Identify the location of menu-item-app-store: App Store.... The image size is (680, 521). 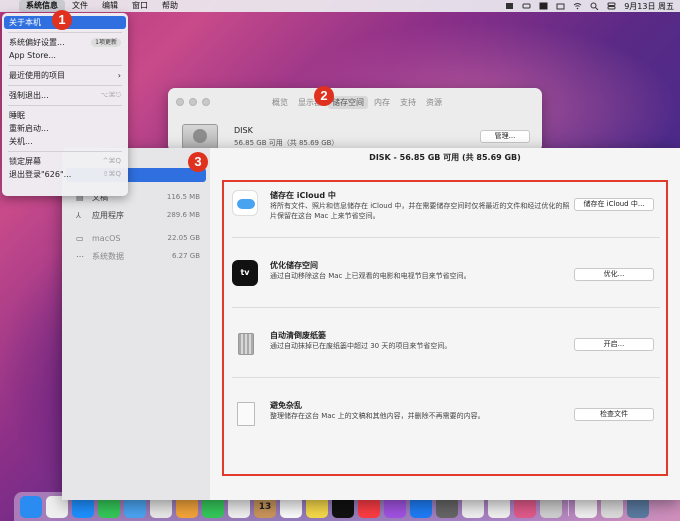
(65, 55).